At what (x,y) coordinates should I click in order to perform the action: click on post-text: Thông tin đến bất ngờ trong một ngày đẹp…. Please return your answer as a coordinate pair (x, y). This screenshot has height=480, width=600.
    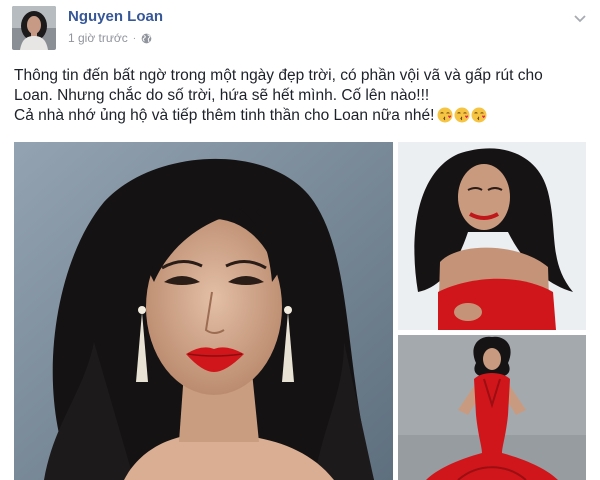
    Looking at the image, I should click on (299, 97).